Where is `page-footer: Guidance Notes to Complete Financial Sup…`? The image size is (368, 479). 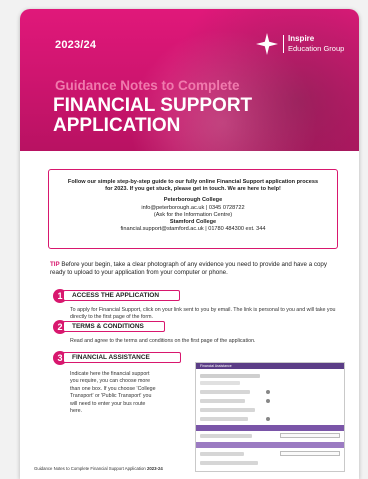
page-footer: Guidance Notes to Complete Financial Sup… is located at coordinates (98, 468).